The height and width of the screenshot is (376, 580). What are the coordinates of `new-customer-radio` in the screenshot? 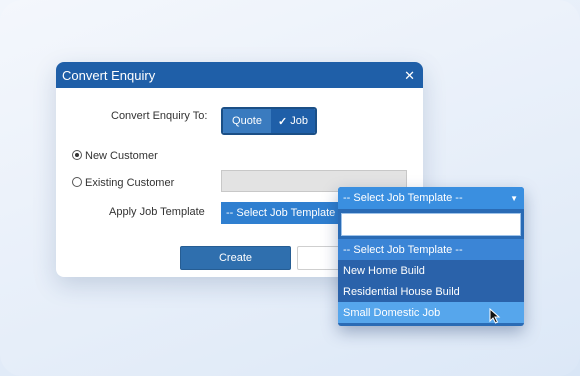 It's located at (77, 155).